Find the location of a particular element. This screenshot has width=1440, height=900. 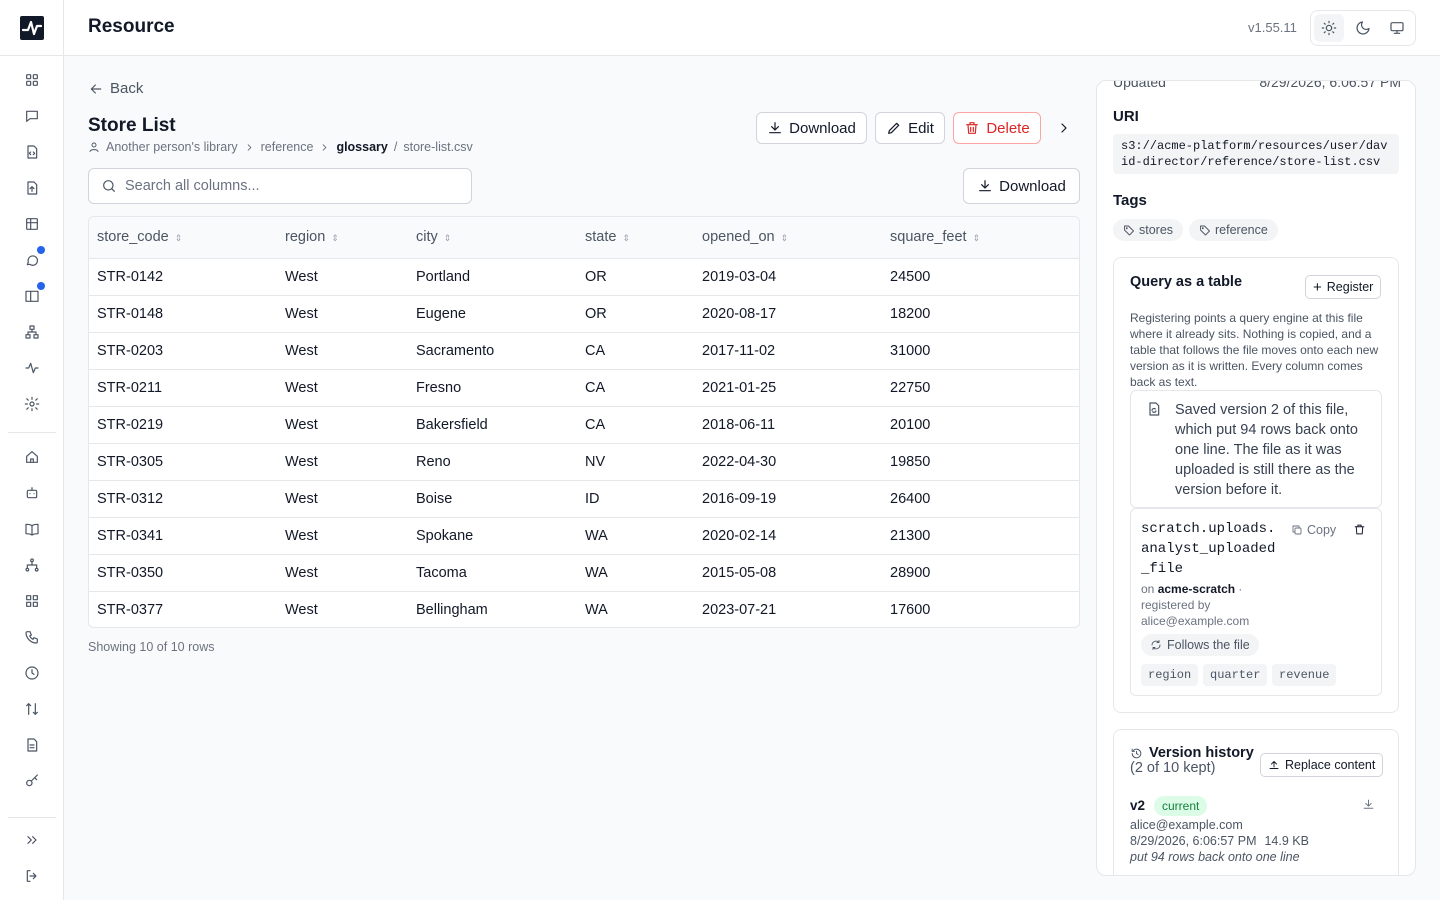

rail-key is located at coordinates (32, 781).